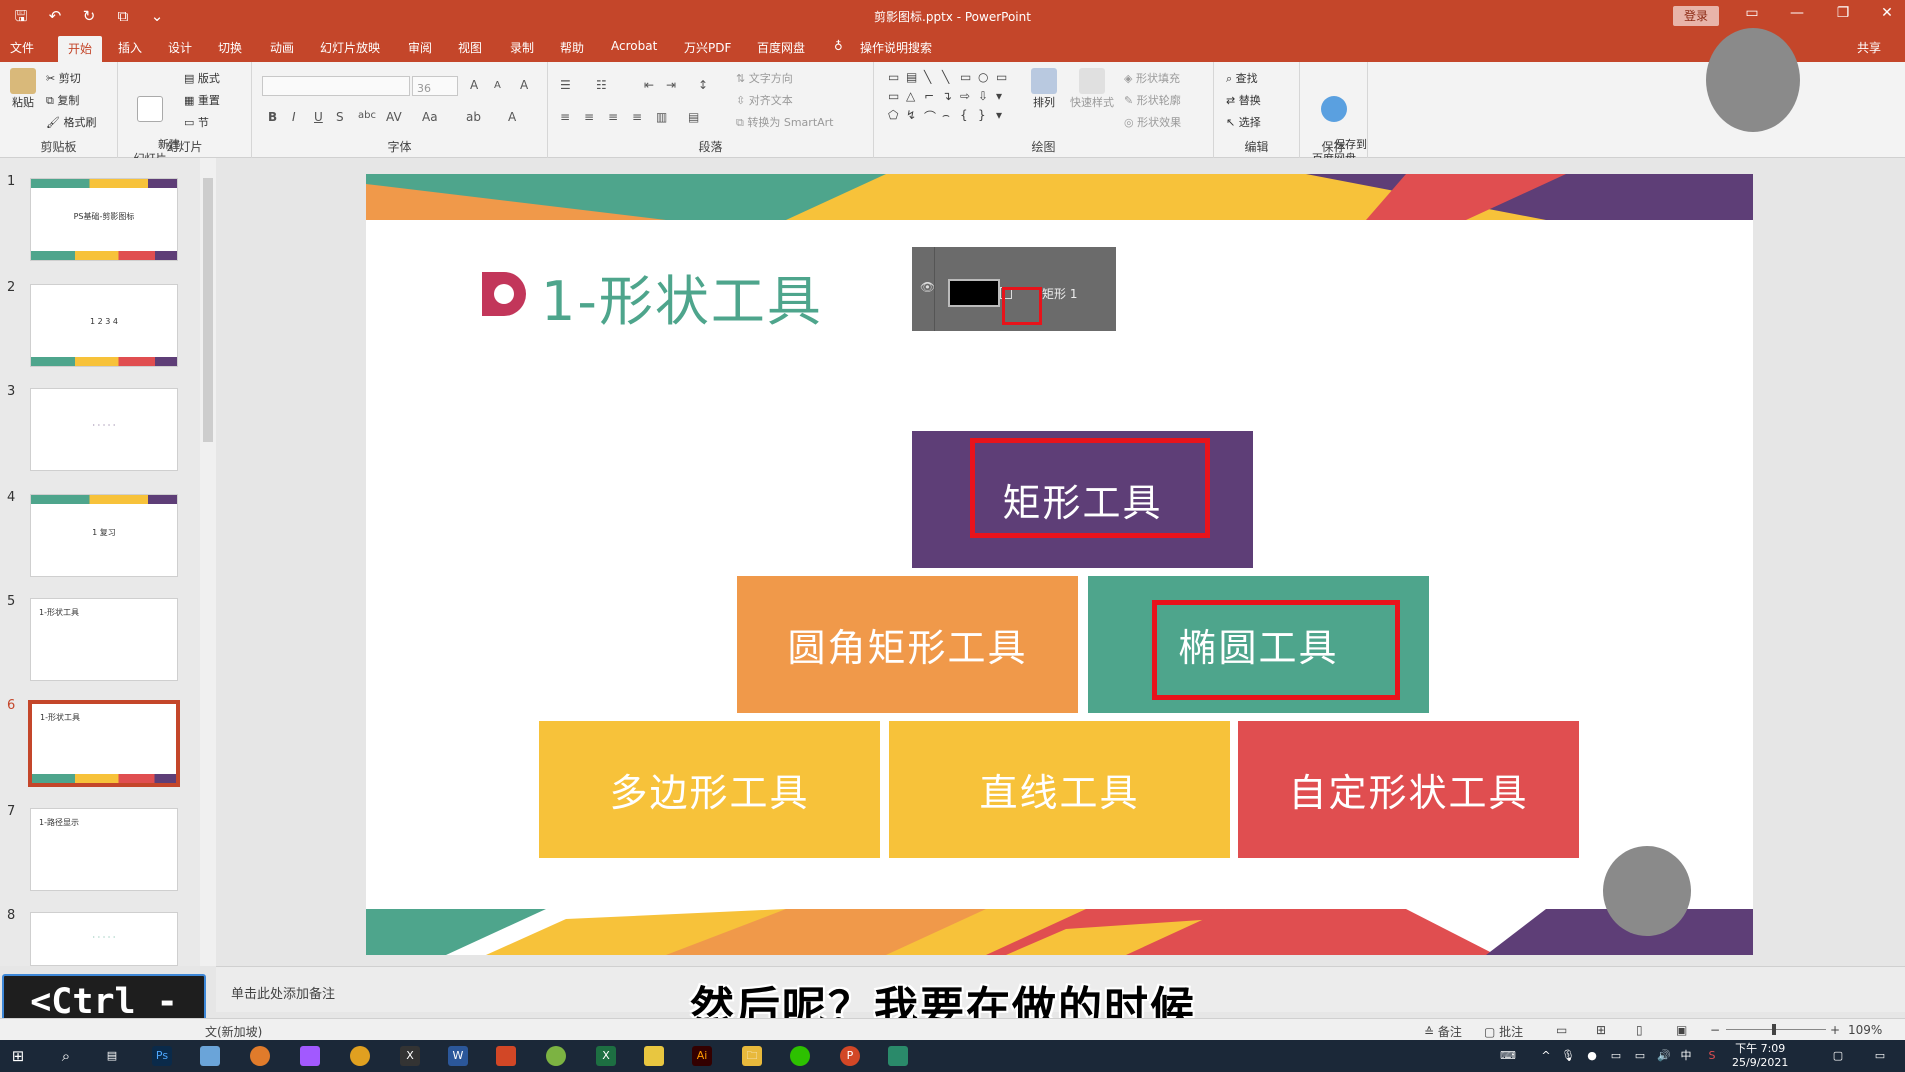 Image resolution: width=1905 pixels, height=1072 pixels. Describe the element at coordinates (634, 46) in the screenshot. I see `tab-acrobat: Acrobat` at that location.